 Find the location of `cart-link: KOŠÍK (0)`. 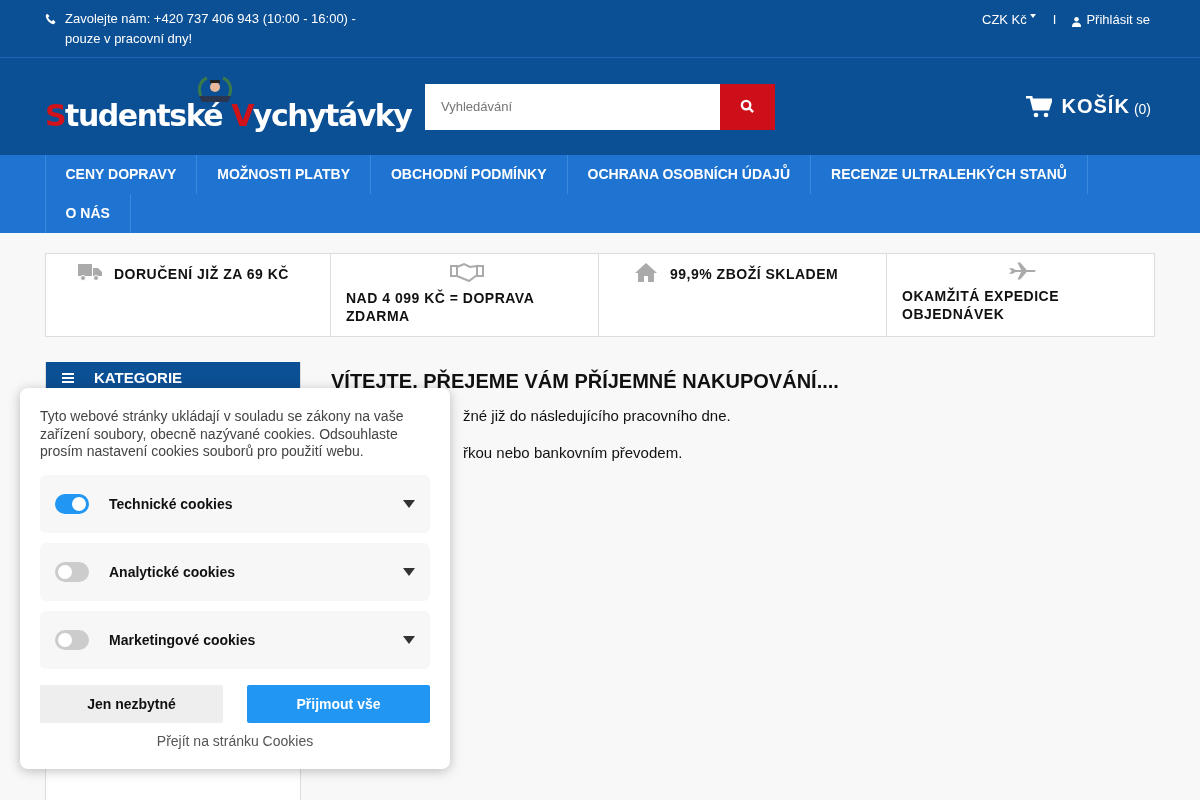

cart-link: KOŠÍK (0) is located at coordinates (1088, 106).